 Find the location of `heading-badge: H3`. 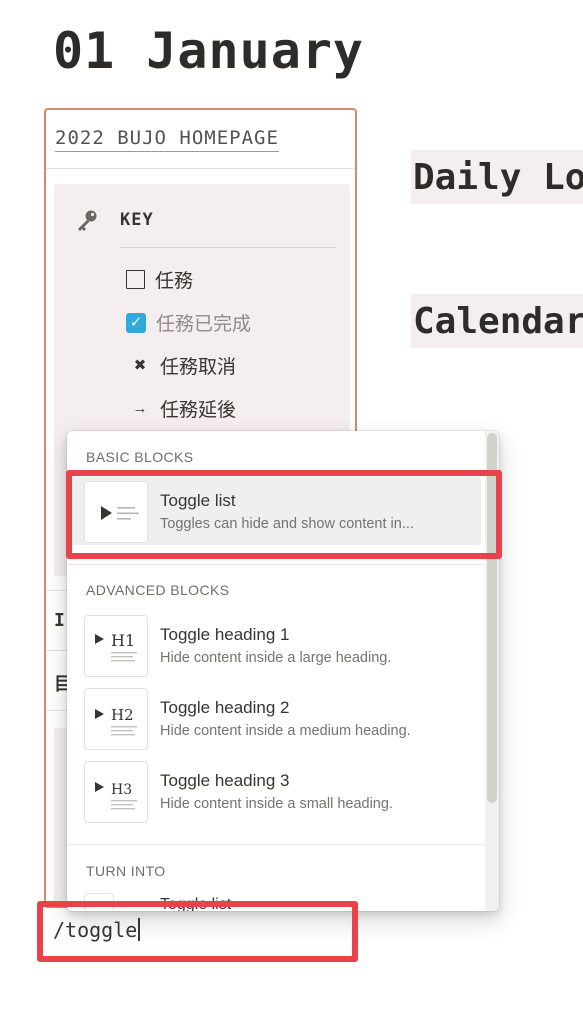

heading-badge: H3 is located at coordinates (121, 790).